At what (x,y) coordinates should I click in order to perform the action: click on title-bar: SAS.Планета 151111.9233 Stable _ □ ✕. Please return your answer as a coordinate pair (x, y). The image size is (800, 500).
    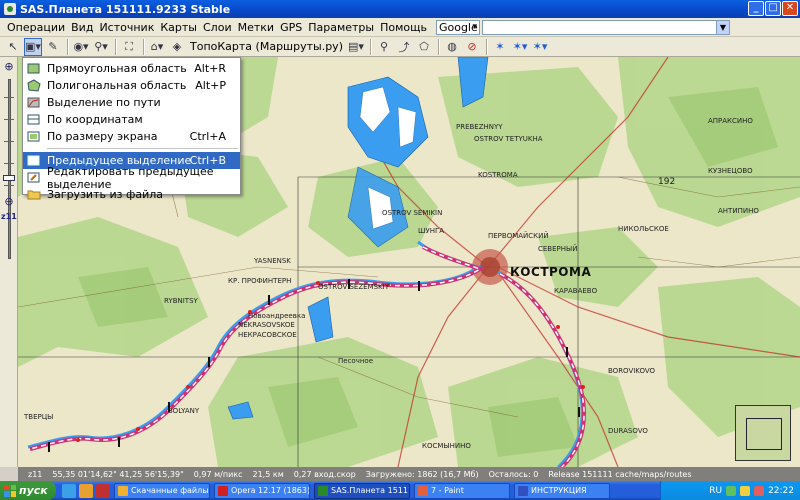
    Looking at the image, I should click on (400, 9).